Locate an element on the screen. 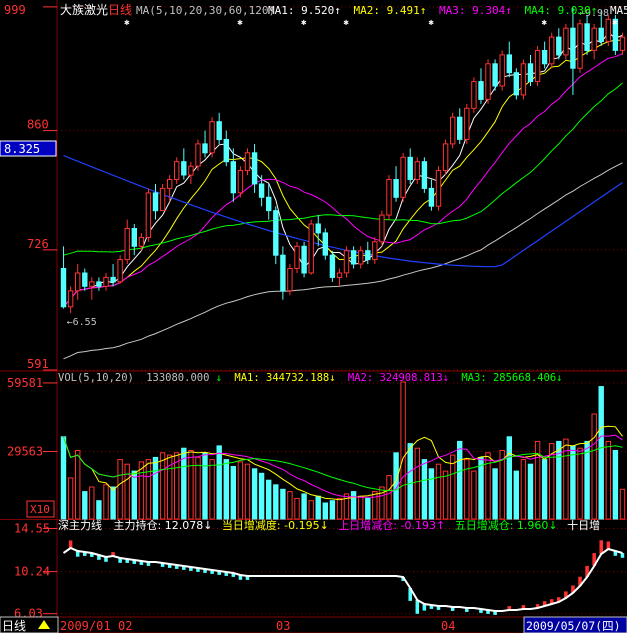 The height and width of the screenshot is (633, 627). vol-ma3: MA3: 285668.406↓ is located at coordinates (511, 378).